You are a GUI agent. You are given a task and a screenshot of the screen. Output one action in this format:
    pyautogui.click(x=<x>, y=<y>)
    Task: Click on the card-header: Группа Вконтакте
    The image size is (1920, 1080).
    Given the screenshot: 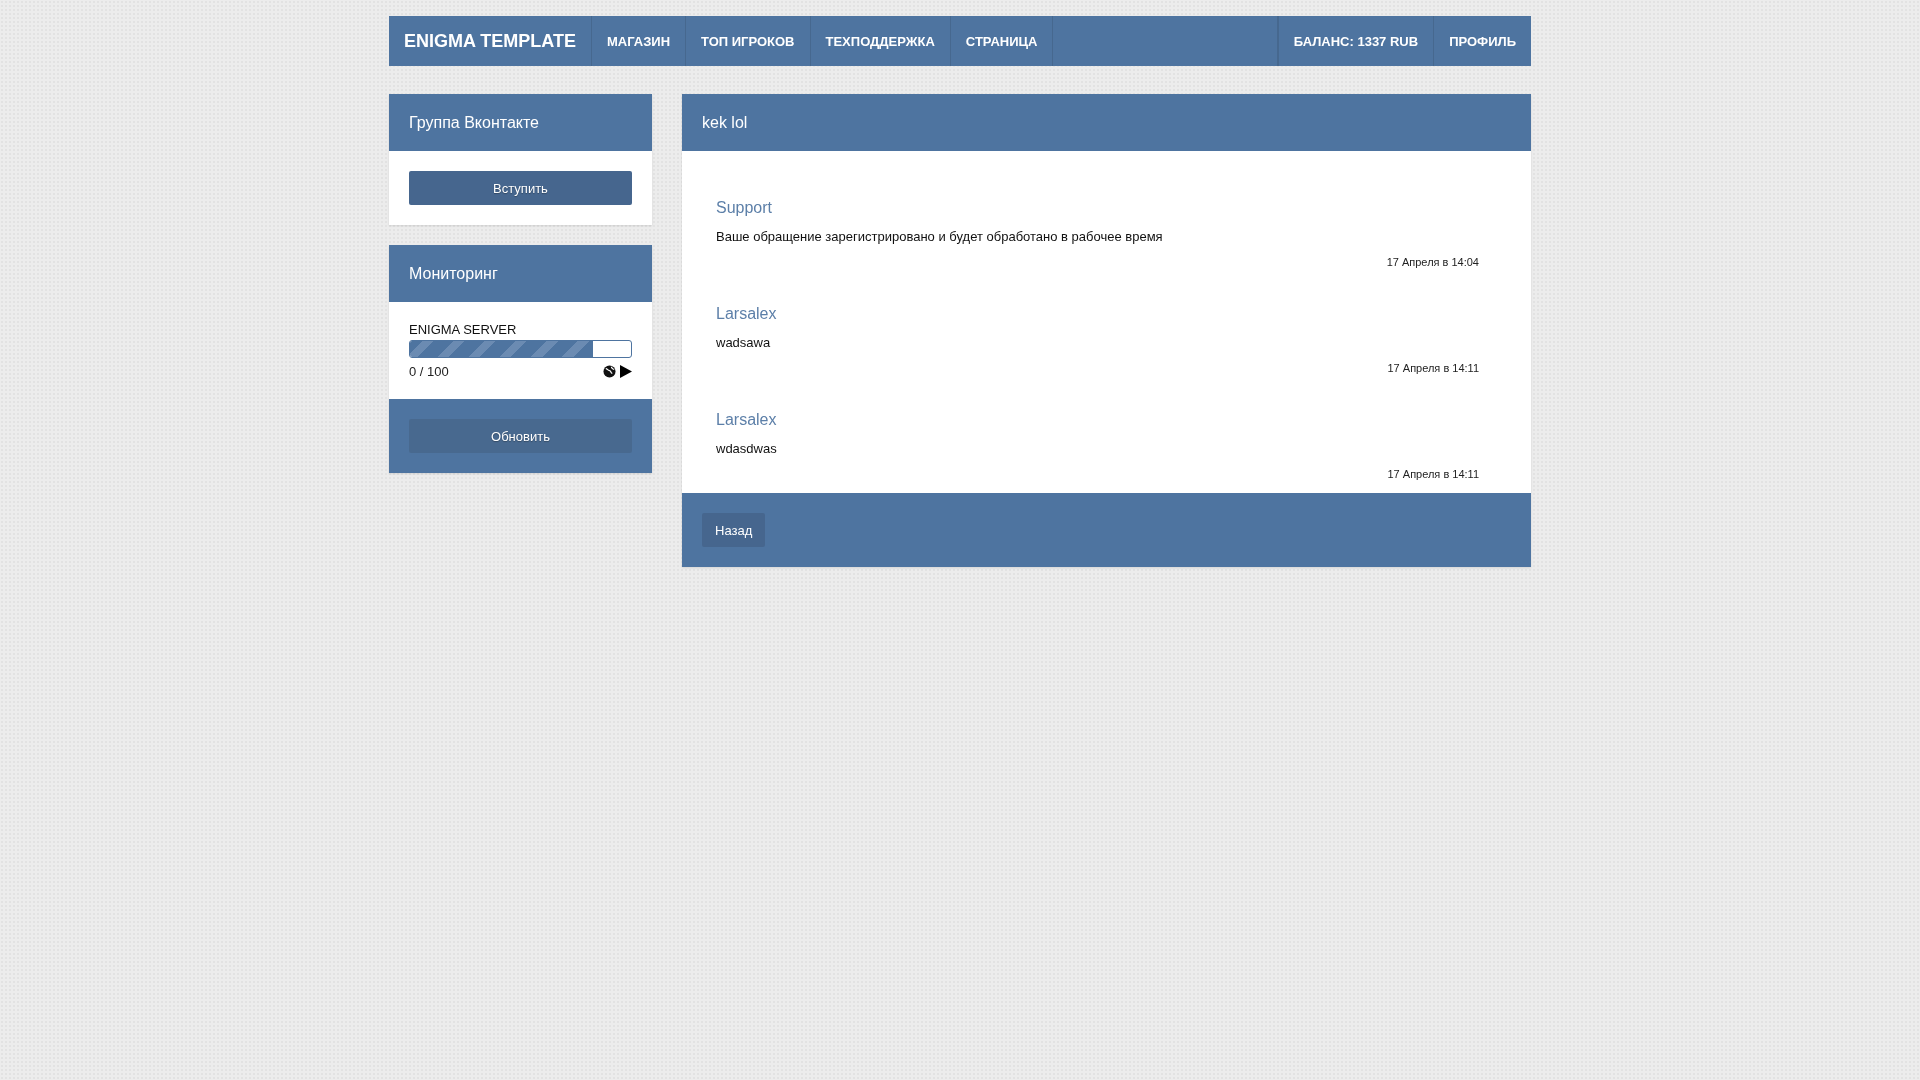 What is the action you would take?
    pyautogui.click(x=520, y=122)
    